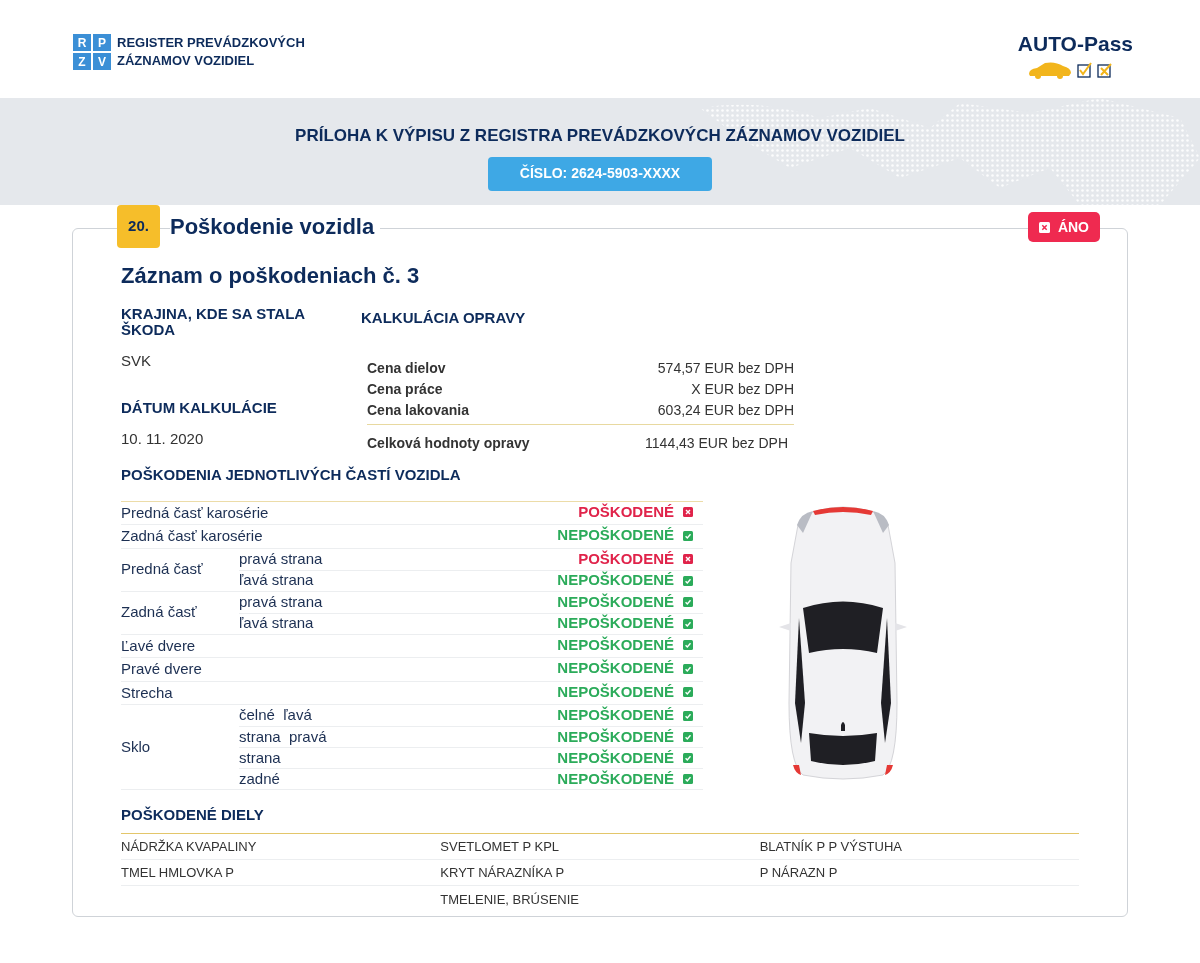 The width and height of the screenshot is (1200, 963). Describe the element at coordinates (798, 872) in the screenshot. I see `damaged-part-item: P NÁRAZN P` at that location.